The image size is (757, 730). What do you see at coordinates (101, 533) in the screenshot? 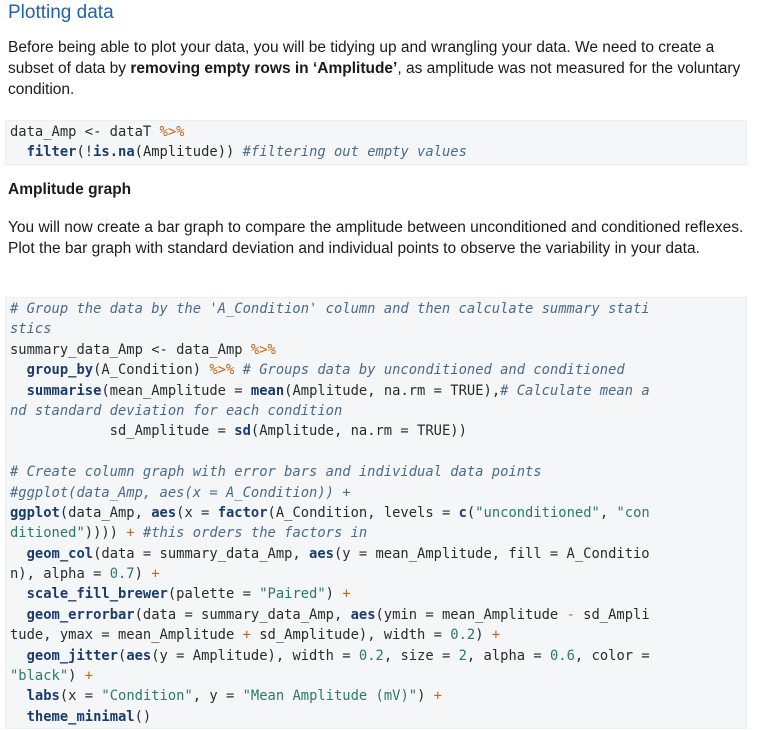
I see `code-token: ))))` at bounding box center [101, 533].